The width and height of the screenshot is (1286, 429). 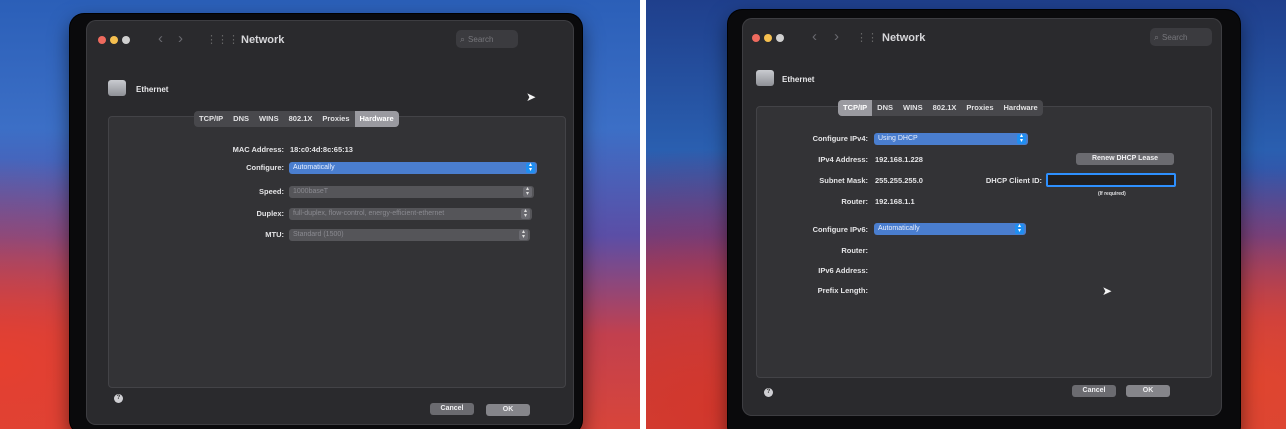 What do you see at coordinates (950, 229) in the screenshot?
I see `configure-ipv6-select: Automatically ▴ ▾` at bounding box center [950, 229].